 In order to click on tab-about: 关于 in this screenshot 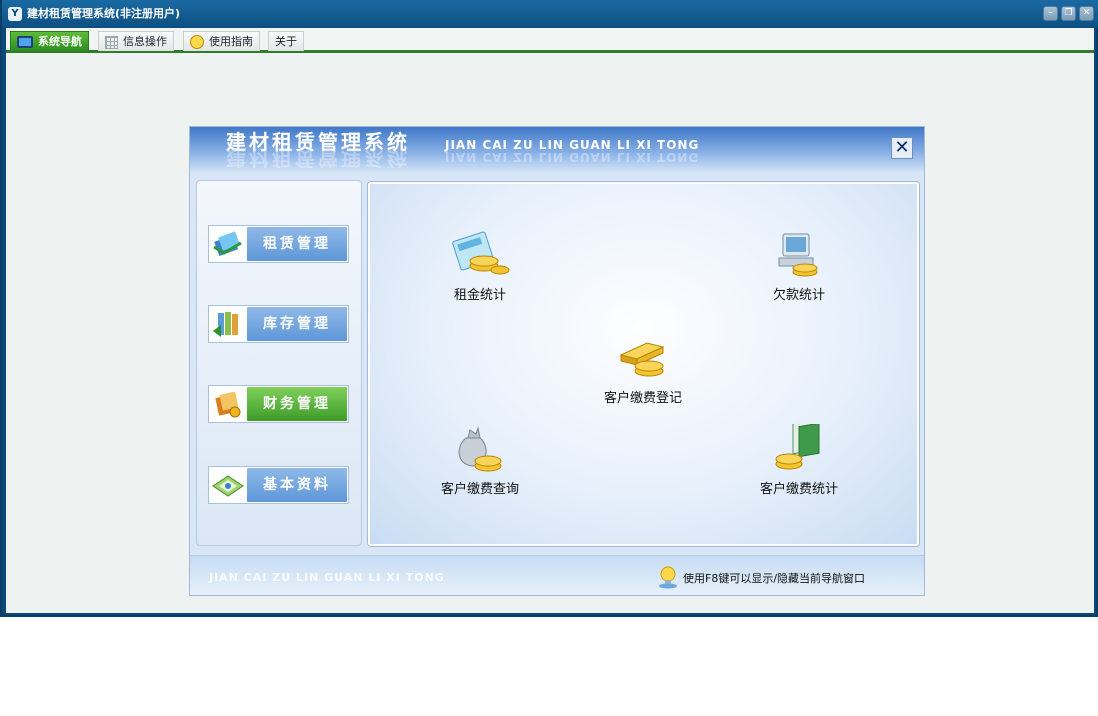, I will do `click(286, 41)`.